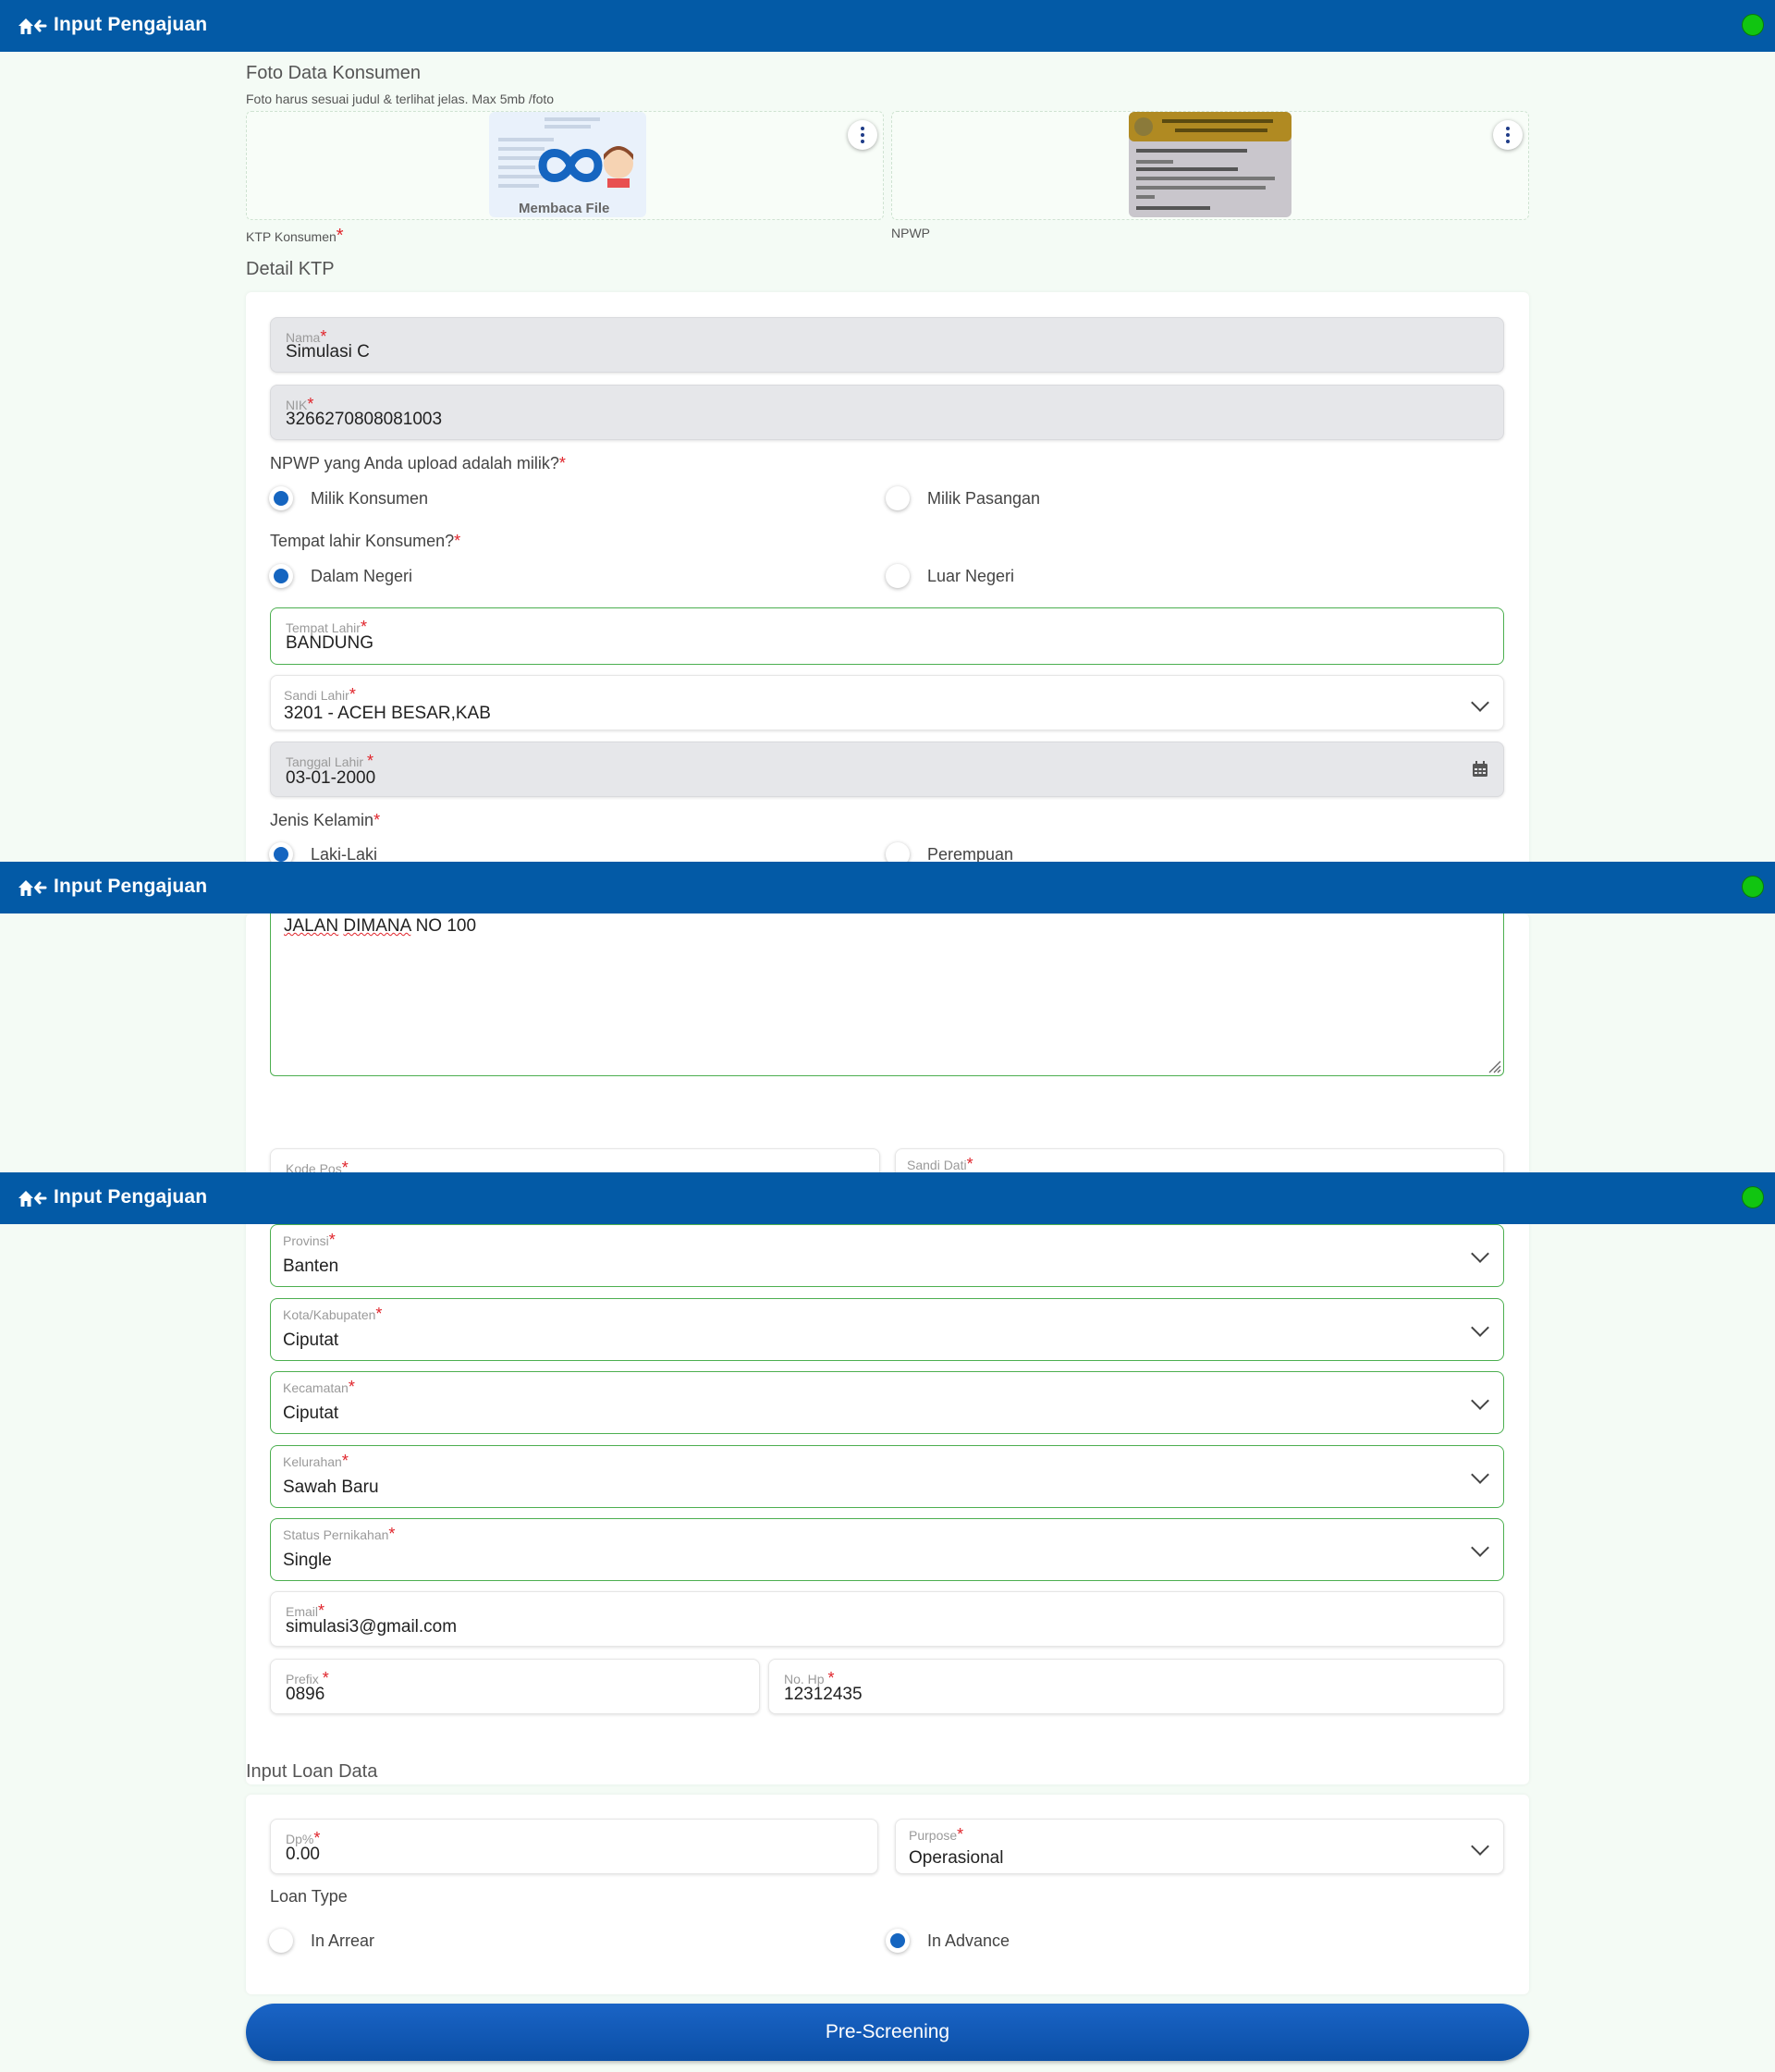 Image resolution: width=1775 pixels, height=2072 pixels. Describe the element at coordinates (331, 778) in the screenshot. I see `tanggal-lahir-value: 03-01-2000` at that location.